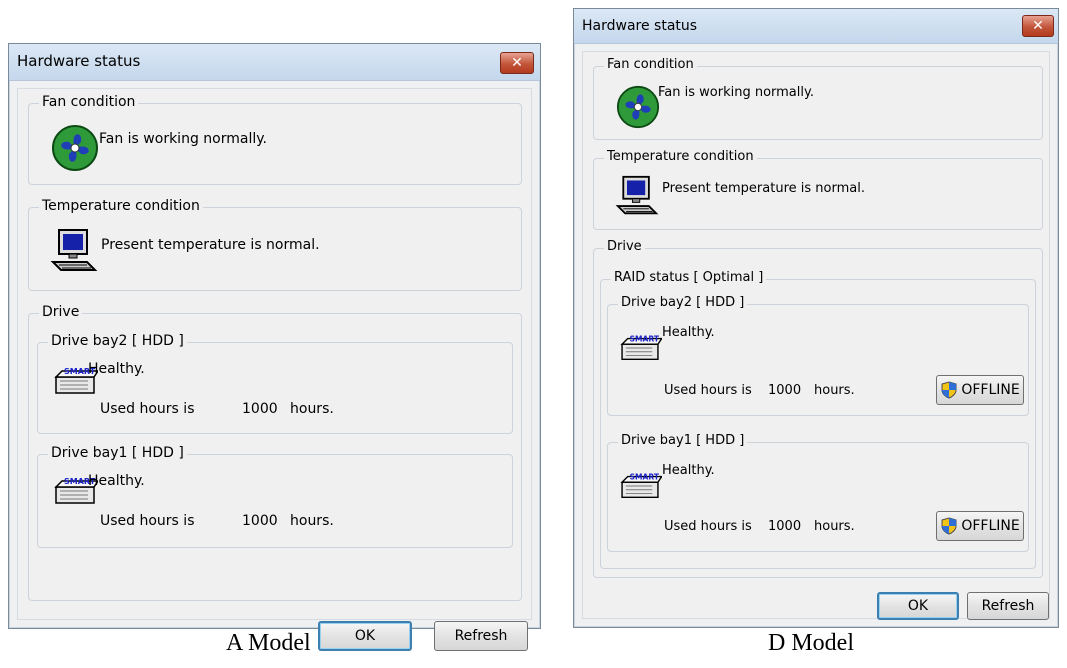 The height and width of the screenshot is (668, 1067). What do you see at coordinates (811, 643) in the screenshot?
I see `caption-d-model: D Model` at bounding box center [811, 643].